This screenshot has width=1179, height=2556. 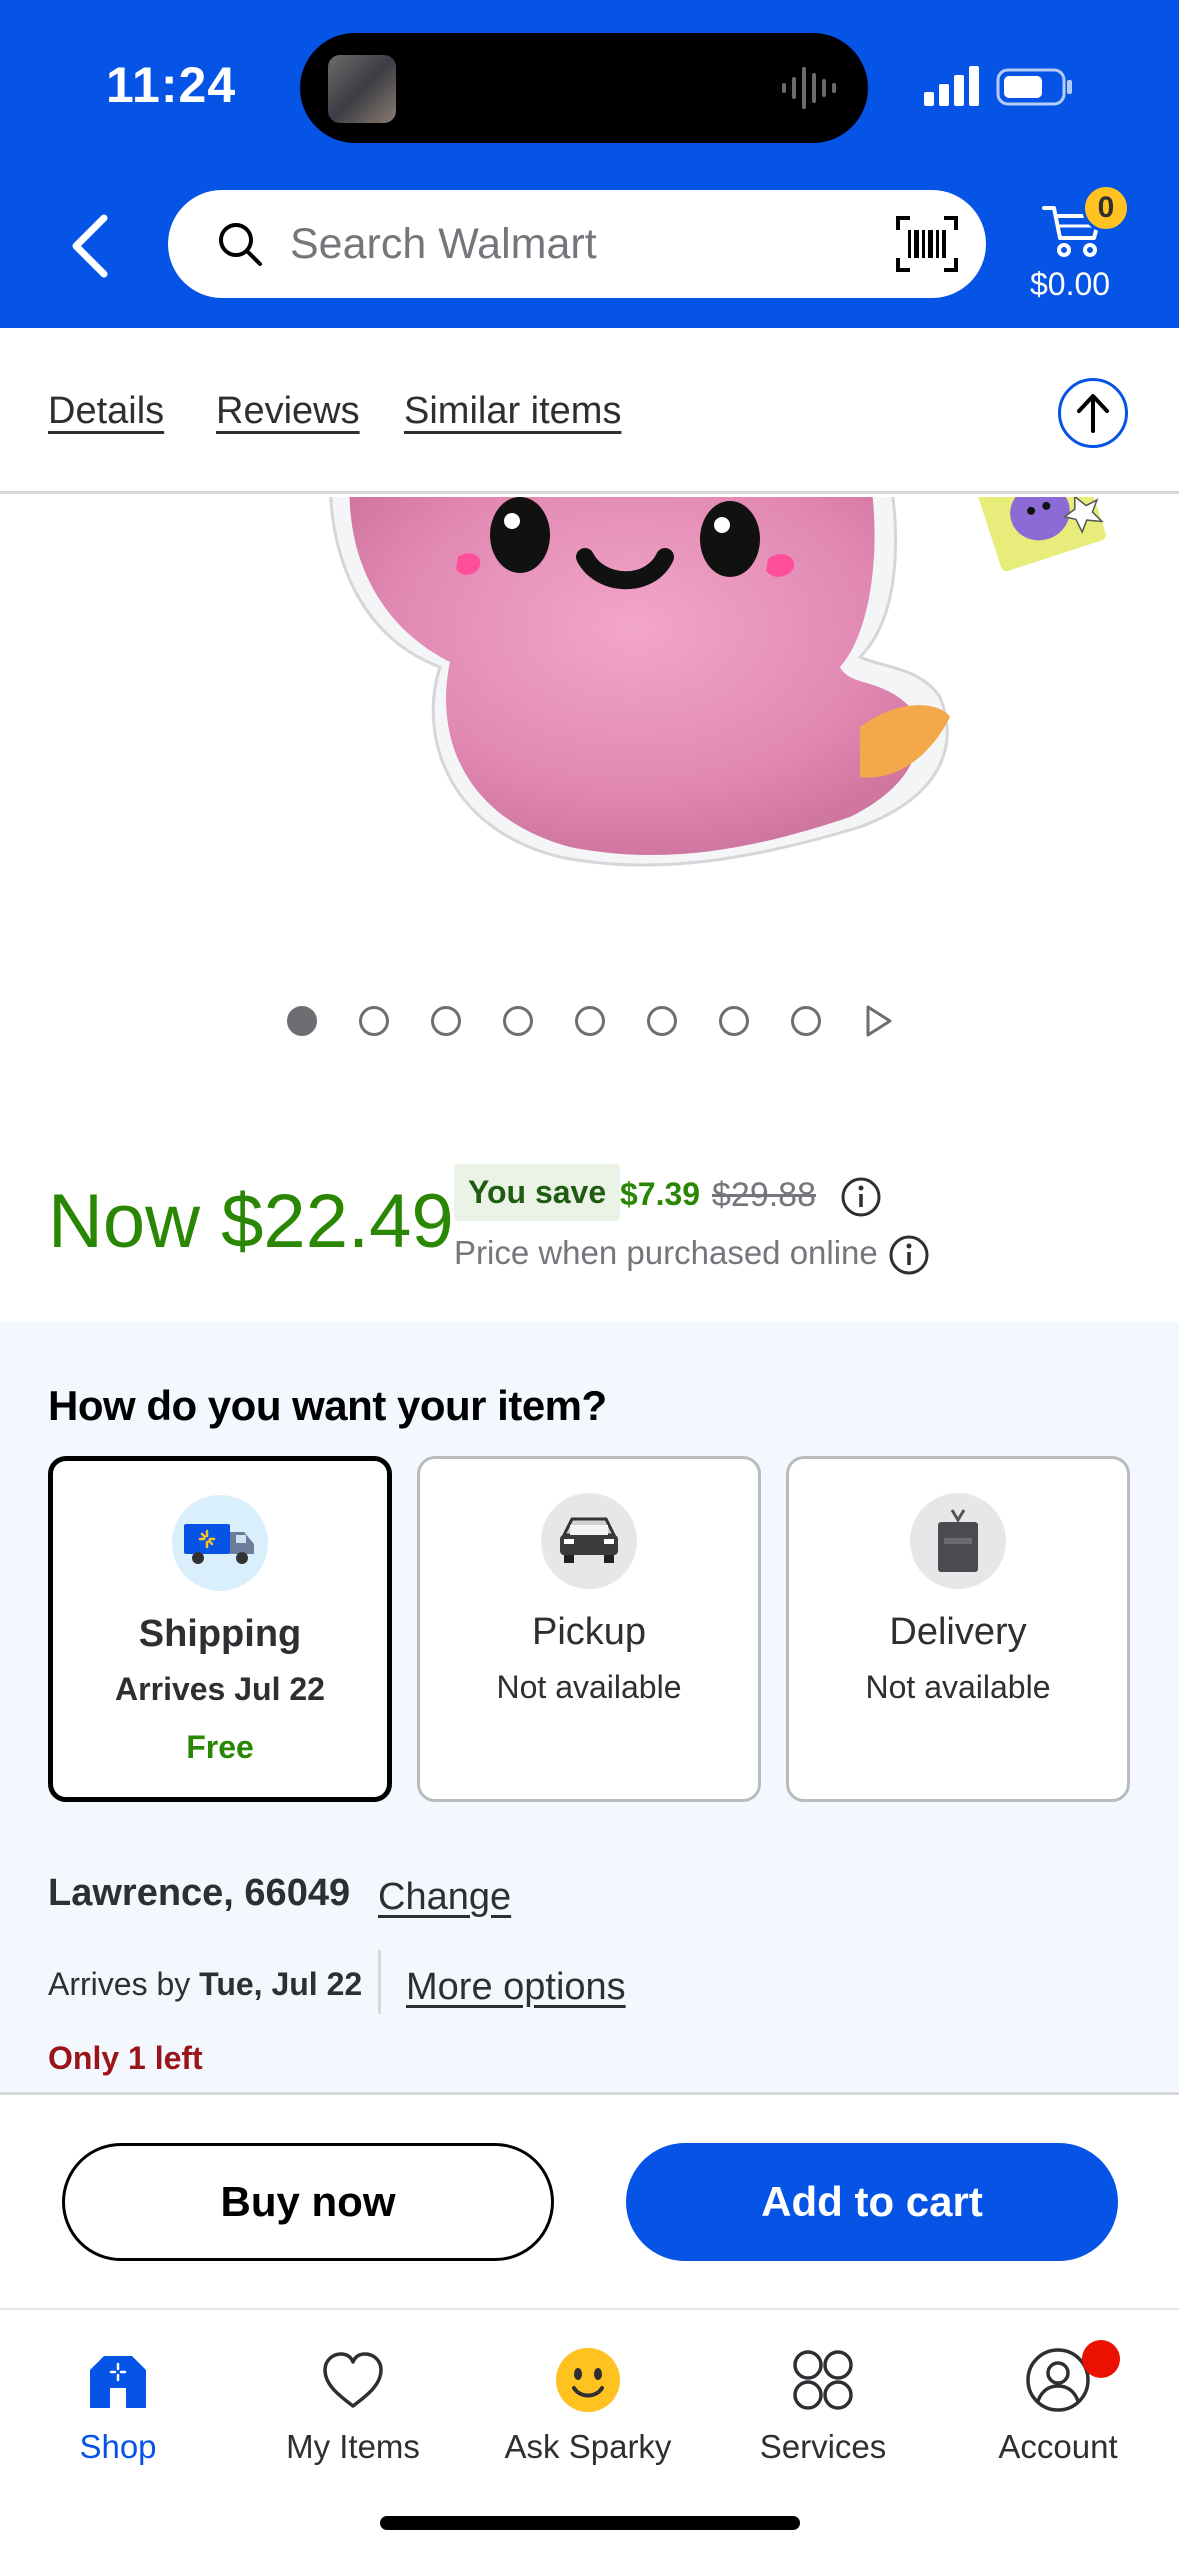 I want to click on nav-services: Services, so click(x=823, y=2411).